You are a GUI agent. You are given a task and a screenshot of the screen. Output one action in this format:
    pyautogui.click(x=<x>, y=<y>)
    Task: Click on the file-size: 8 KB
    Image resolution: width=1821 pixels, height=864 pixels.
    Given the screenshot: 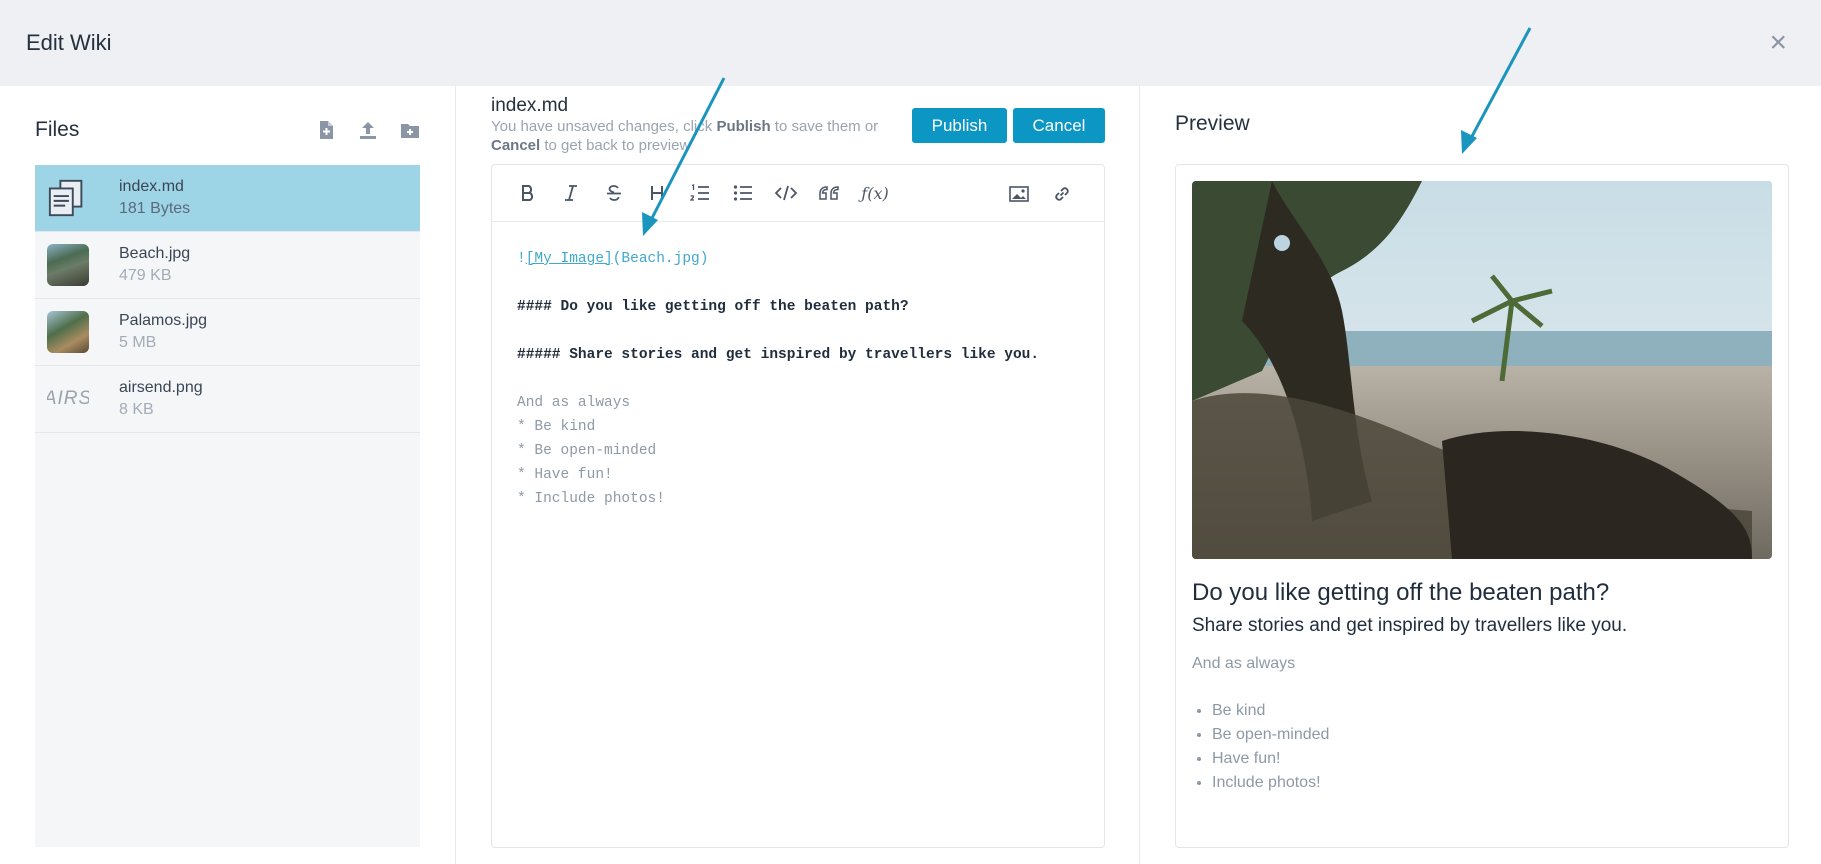 What is the action you would take?
    pyautogui.click(x=136, y=409)
    